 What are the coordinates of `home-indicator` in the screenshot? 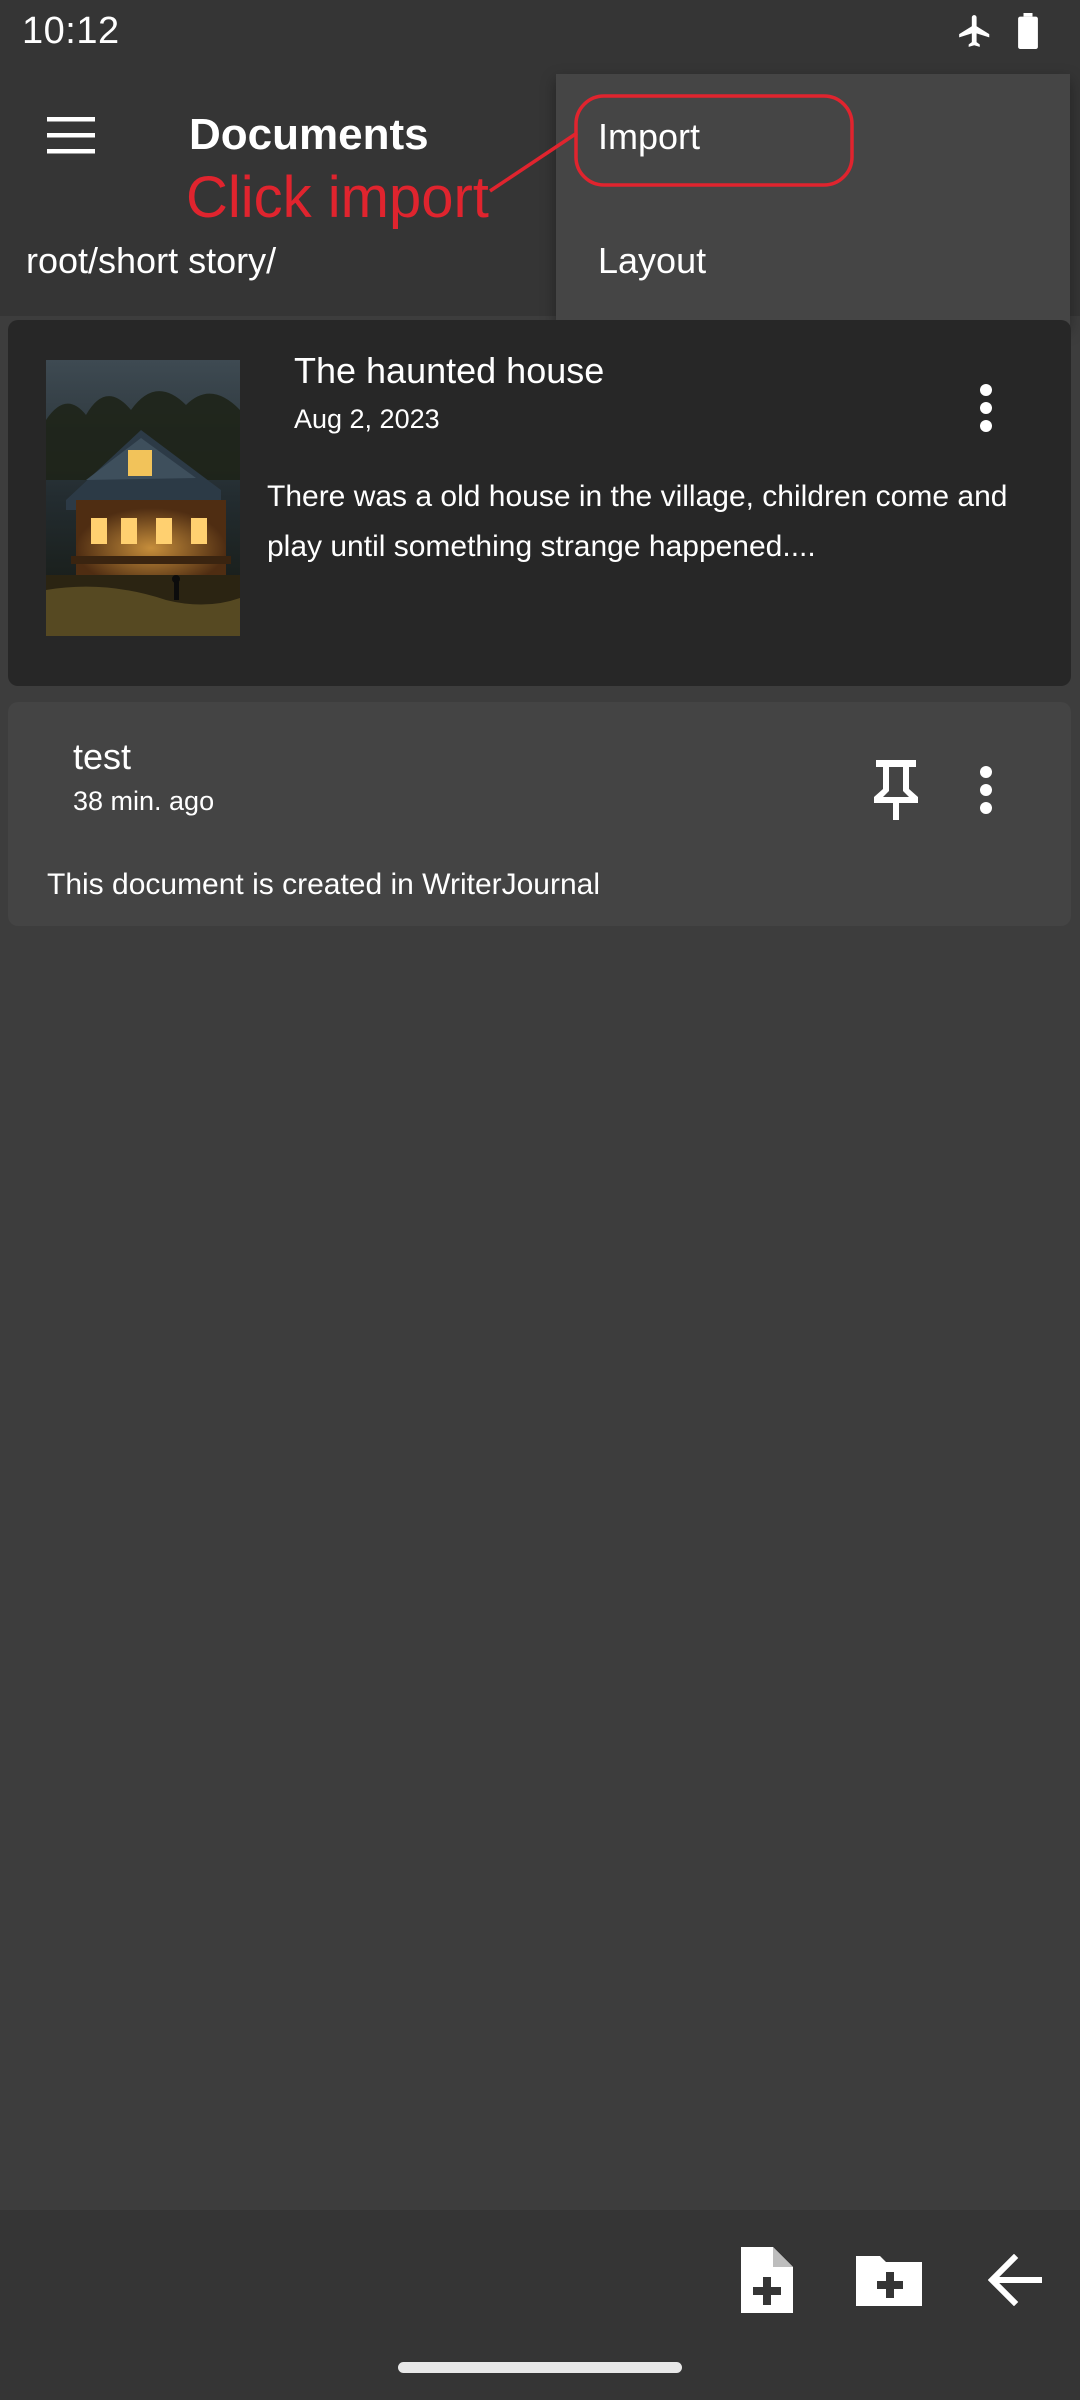 It's located at (540, 2367).